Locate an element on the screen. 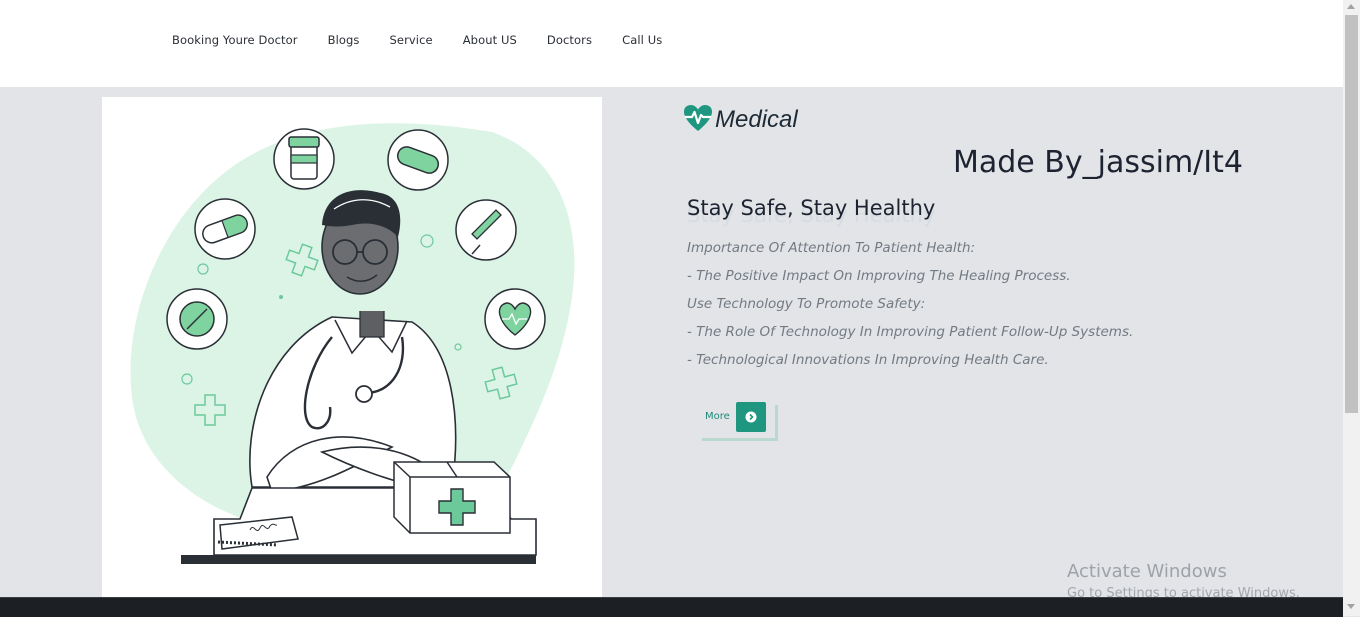 Image resolution: width=1360 pixels, height=617 pixels. heart-pulse-icon is located at coordinates (698, 120).